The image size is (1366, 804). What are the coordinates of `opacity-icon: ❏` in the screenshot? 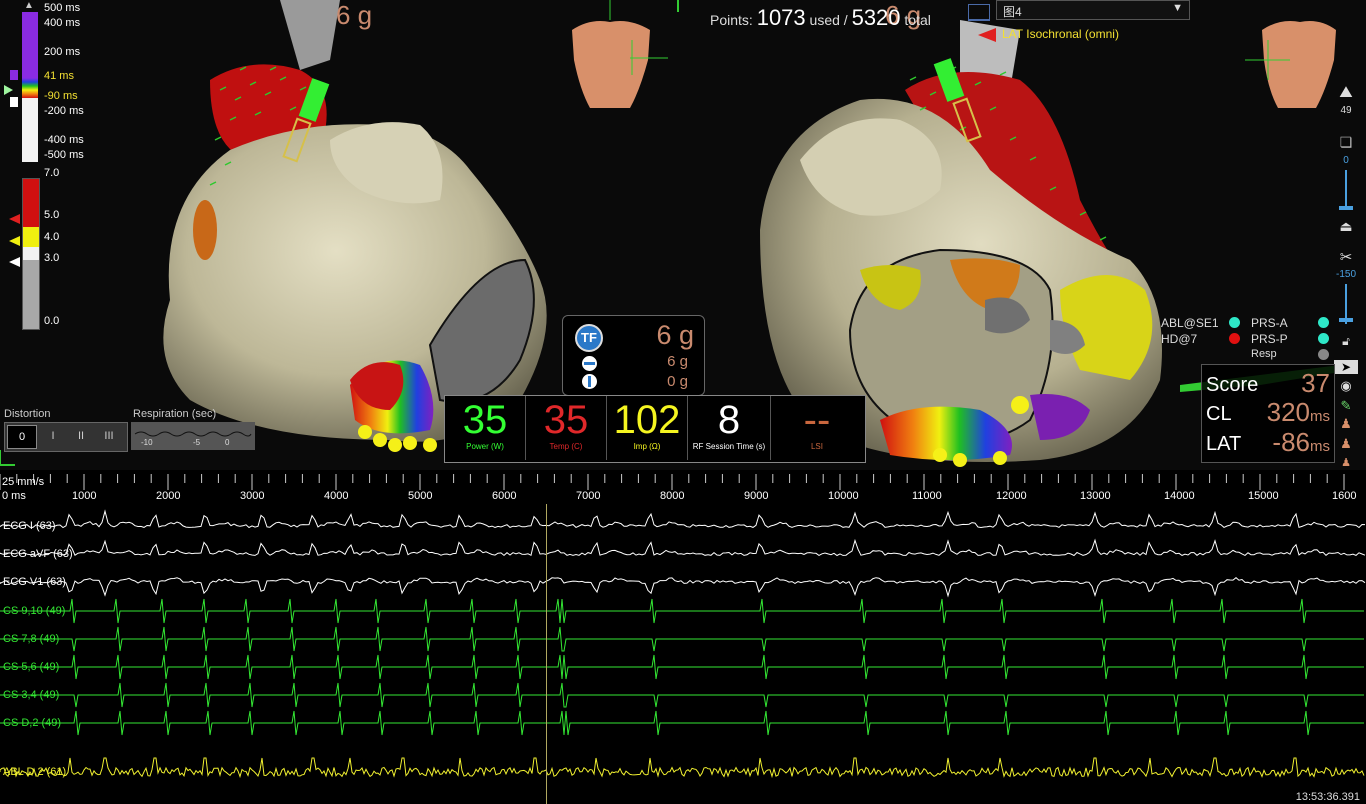 It's located at (1346, 142).